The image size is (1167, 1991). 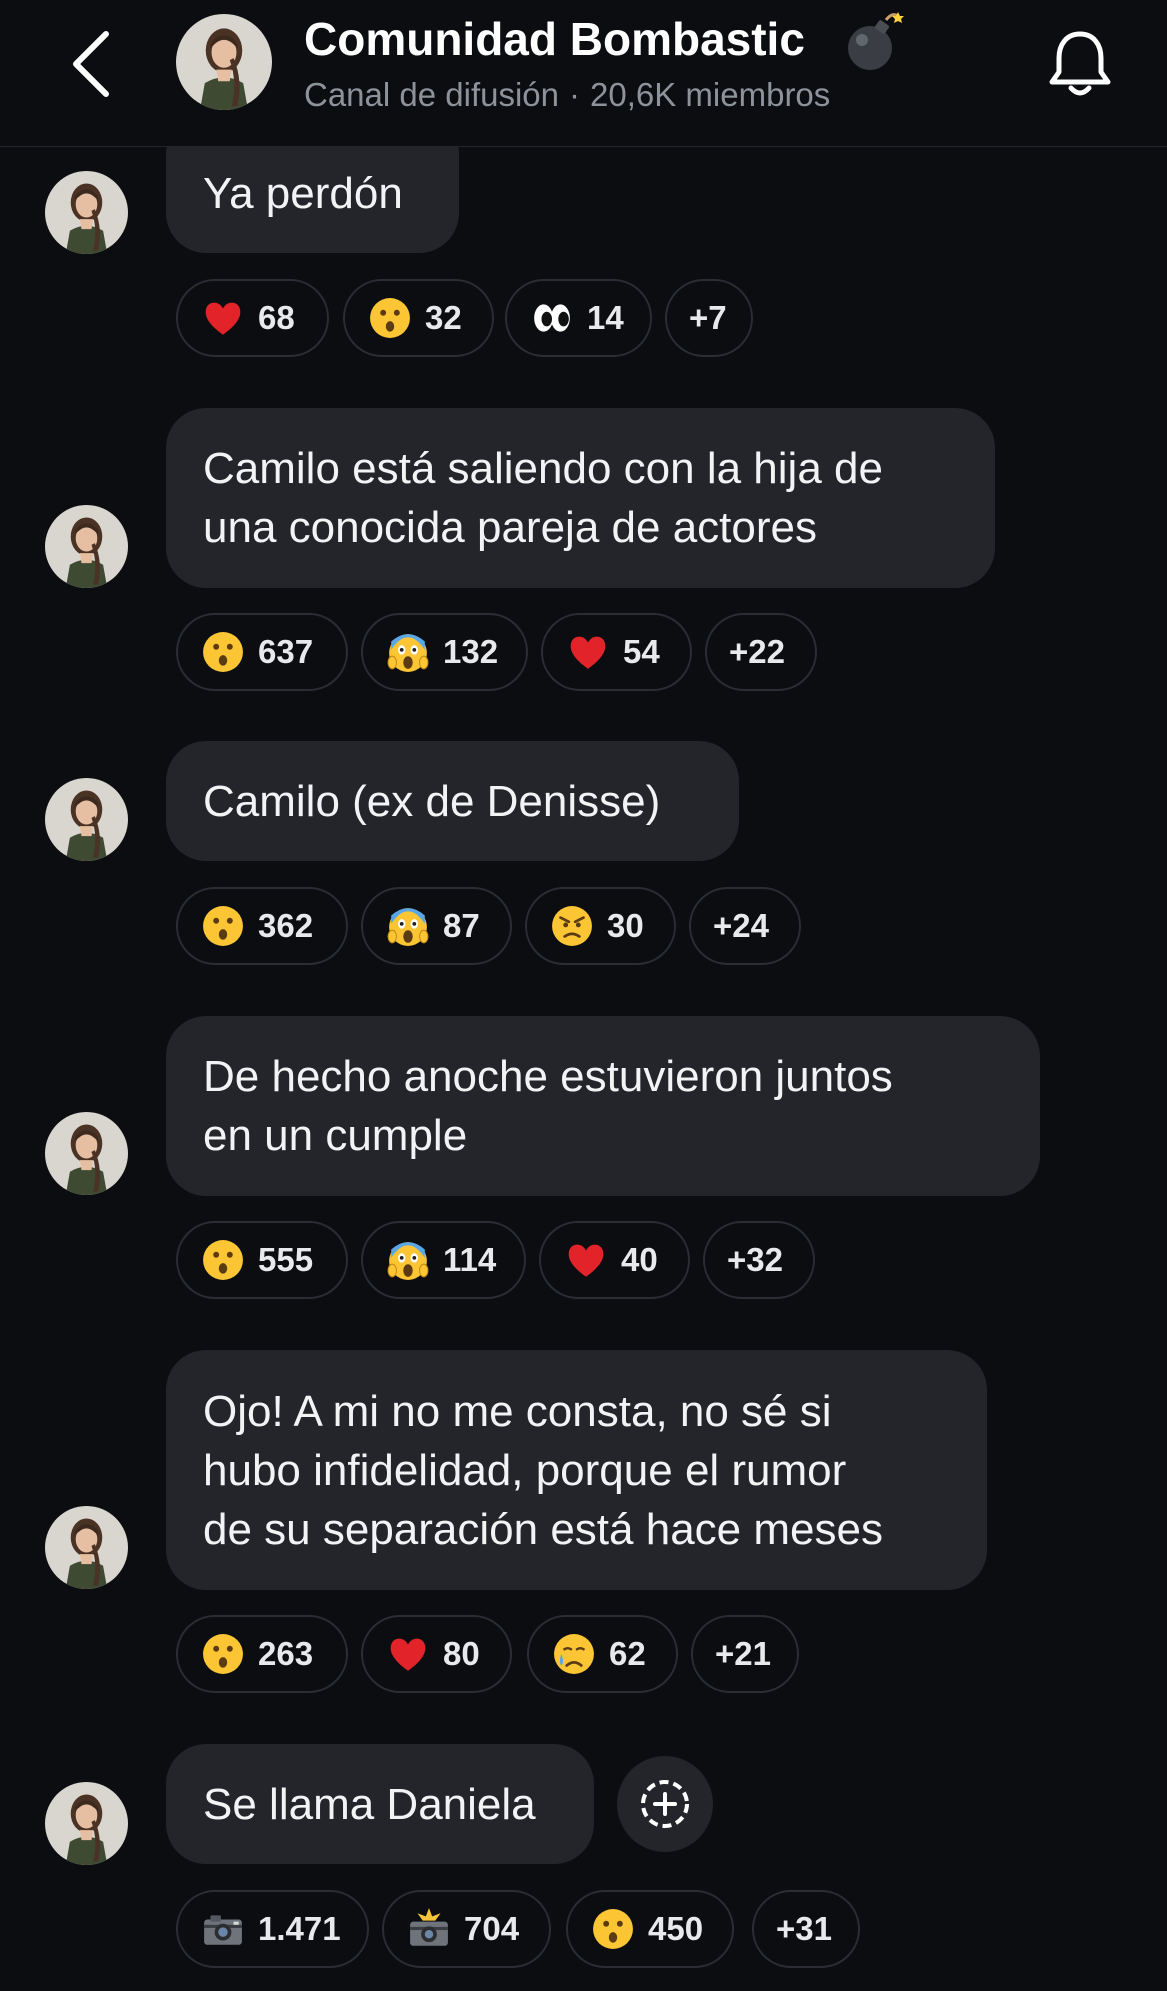 I want to click on camera-icon, so click(x=223, y=1930).